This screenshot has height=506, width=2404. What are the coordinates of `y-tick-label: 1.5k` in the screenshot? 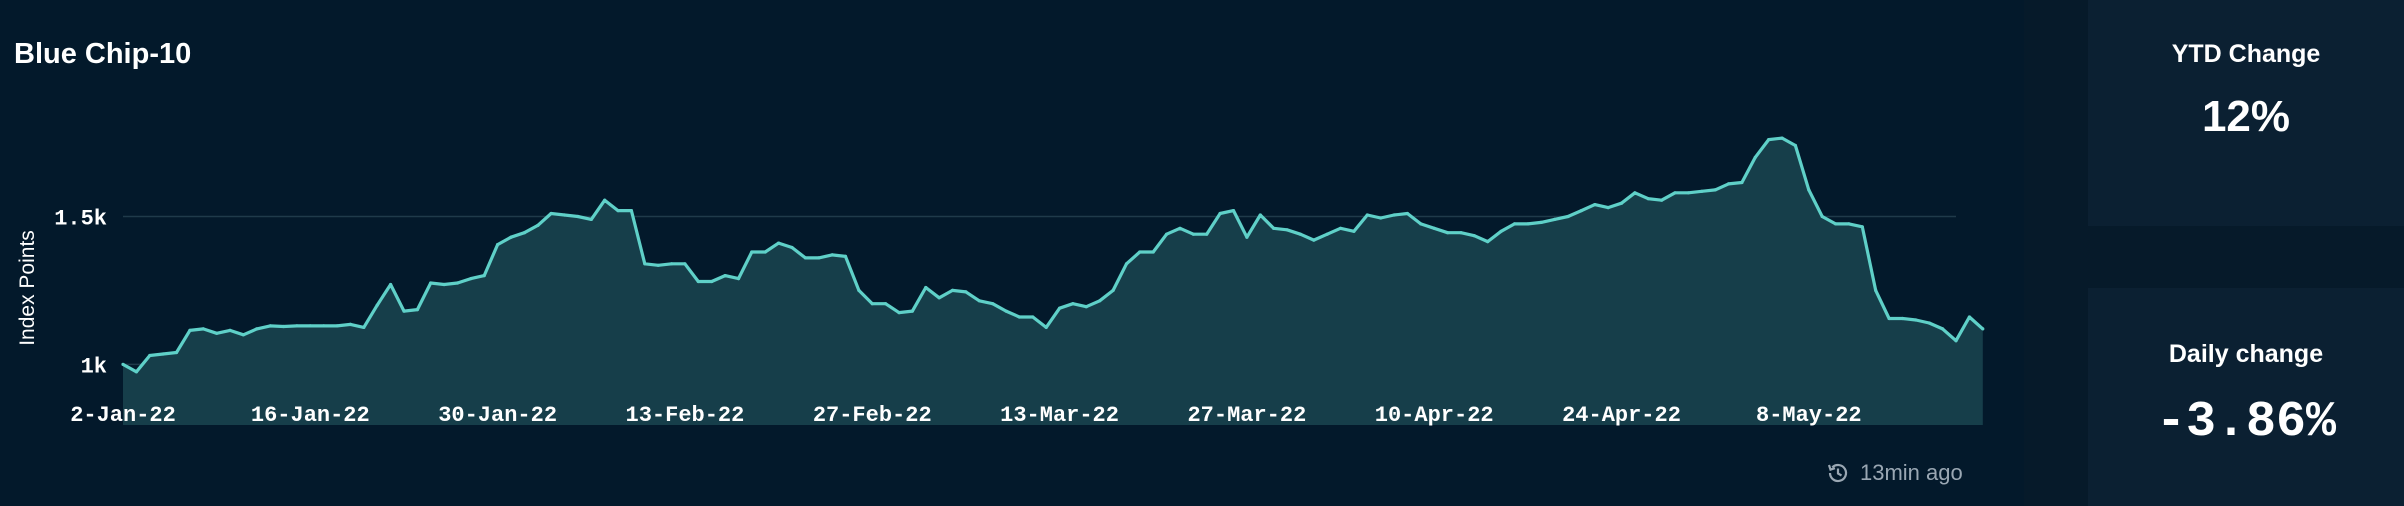 It's located at (80, 218).